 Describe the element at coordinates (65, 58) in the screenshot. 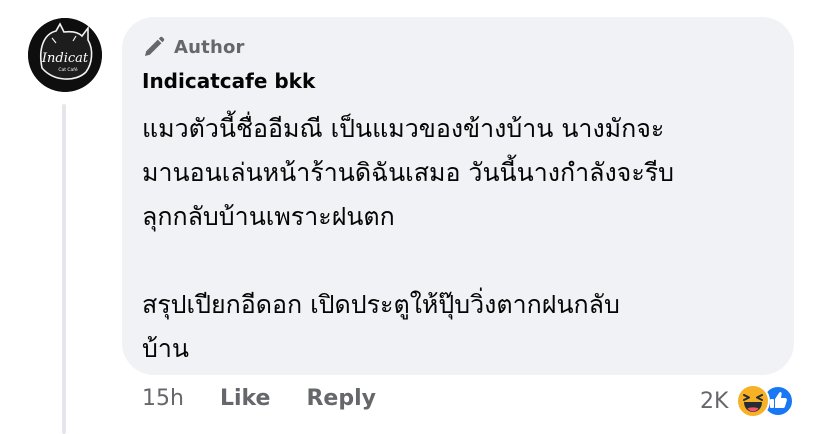

I see `avatar-logo-text: Indicat` at that location.